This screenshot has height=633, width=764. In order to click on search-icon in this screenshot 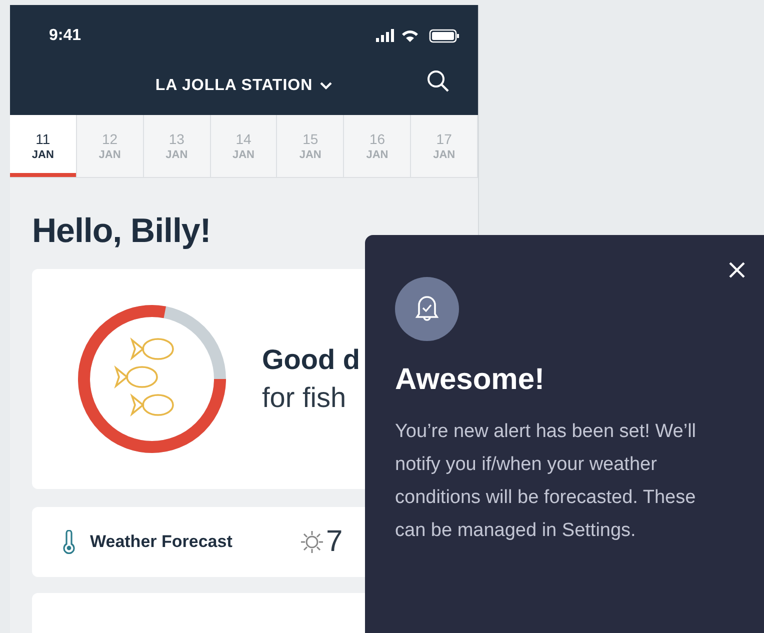, I will do `click(438, 81)`.